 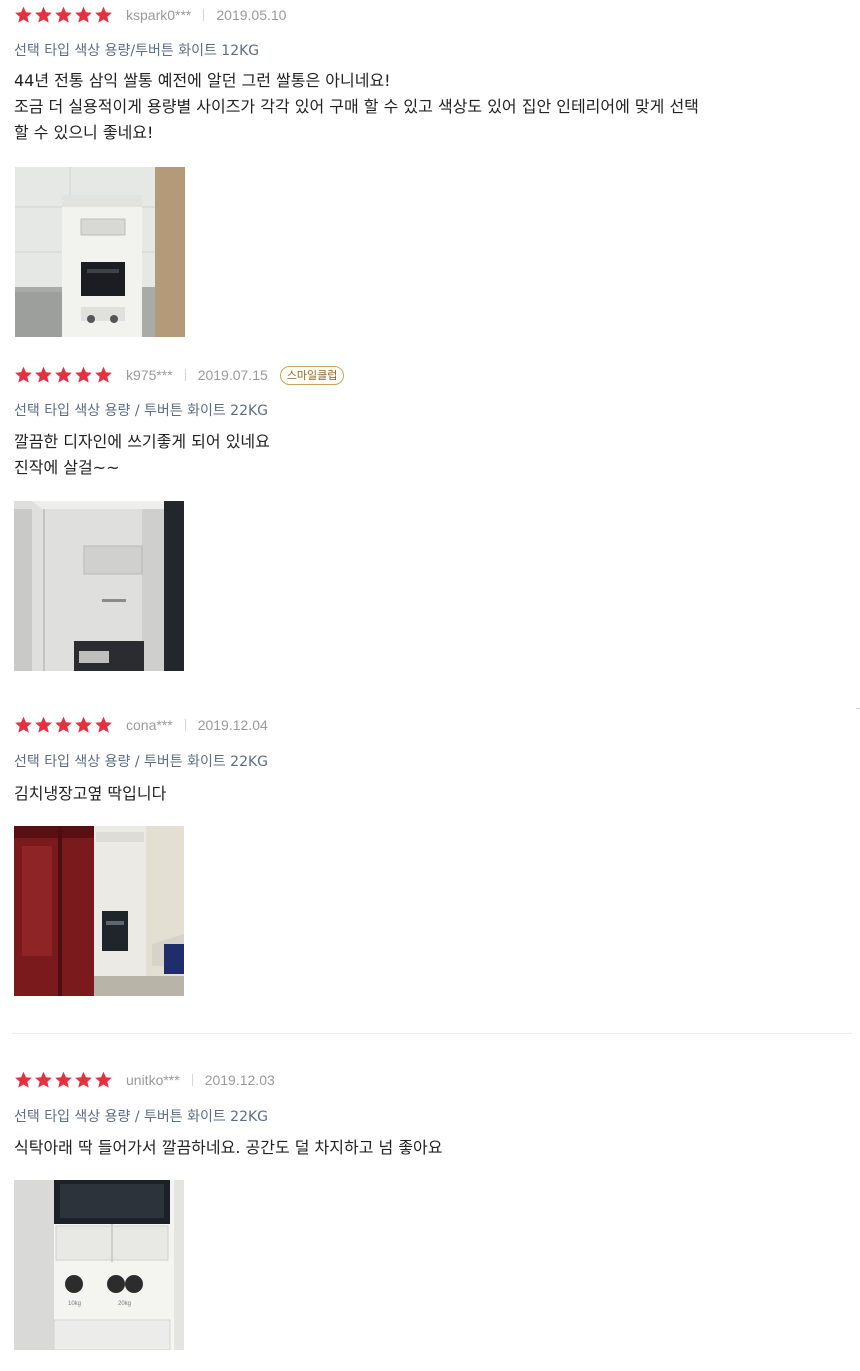 What do you see at coordinates (202, 80) in the screenshot?
I see `review-text-line: 44년 전통 삼익 쌀통 예전에 알던 그런 쌀통은 아니네요!` at bounding box center [202, 80].